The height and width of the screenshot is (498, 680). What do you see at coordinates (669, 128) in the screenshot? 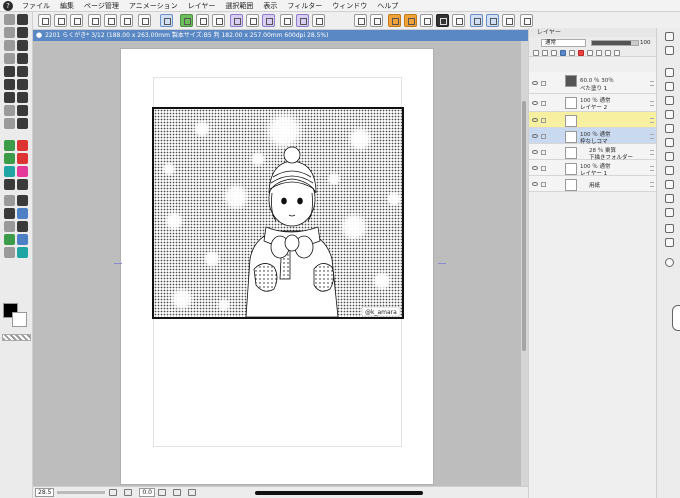
I see `history-icon` at bounding box center [669, 128].